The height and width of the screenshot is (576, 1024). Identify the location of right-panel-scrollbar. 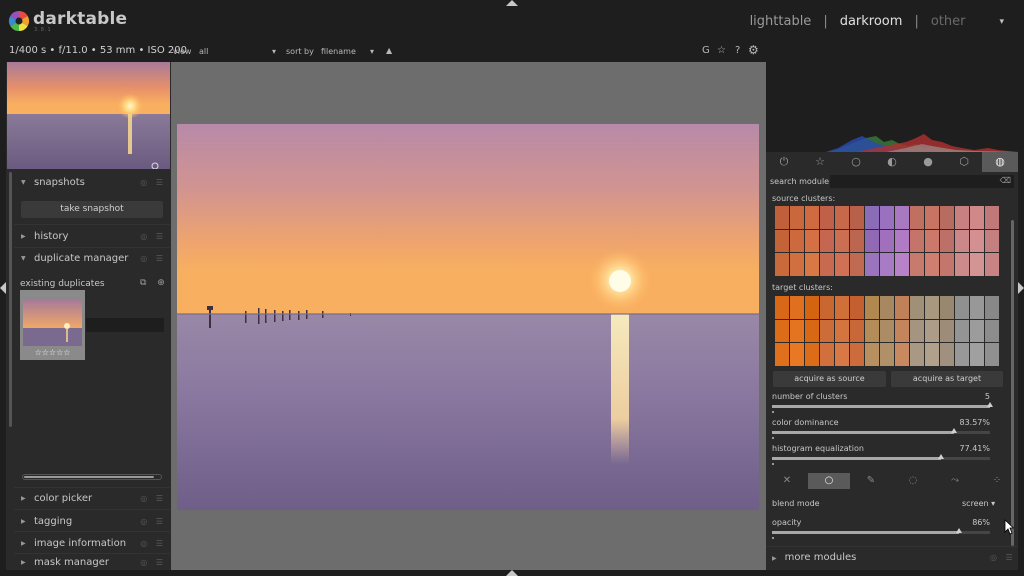
(1012, 383).